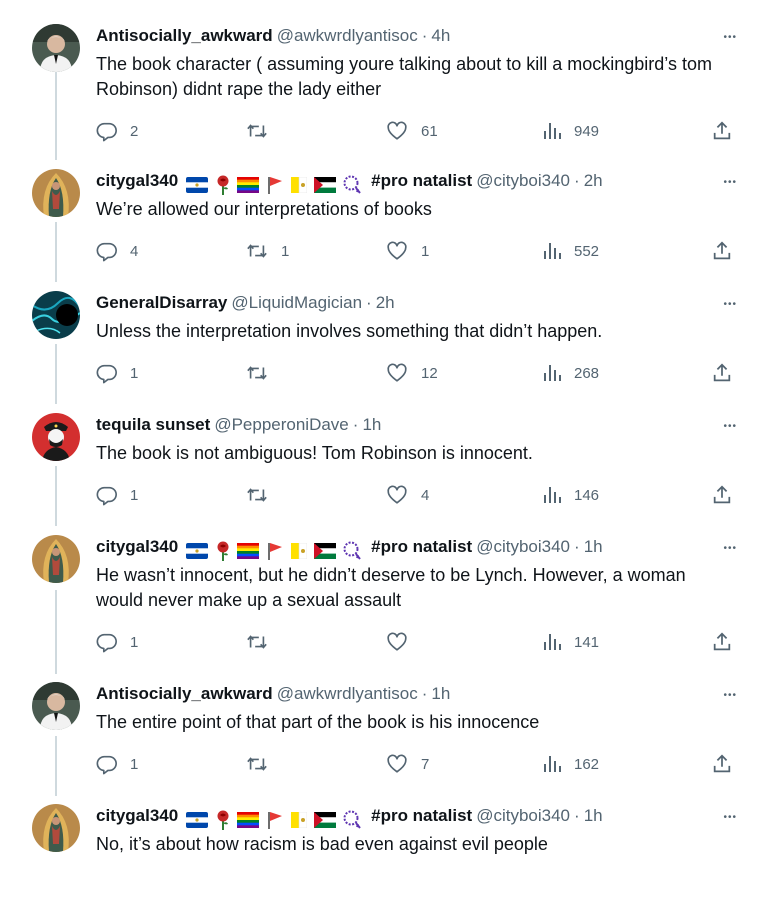  I want to click on views-button: 268, so click(570, 373).